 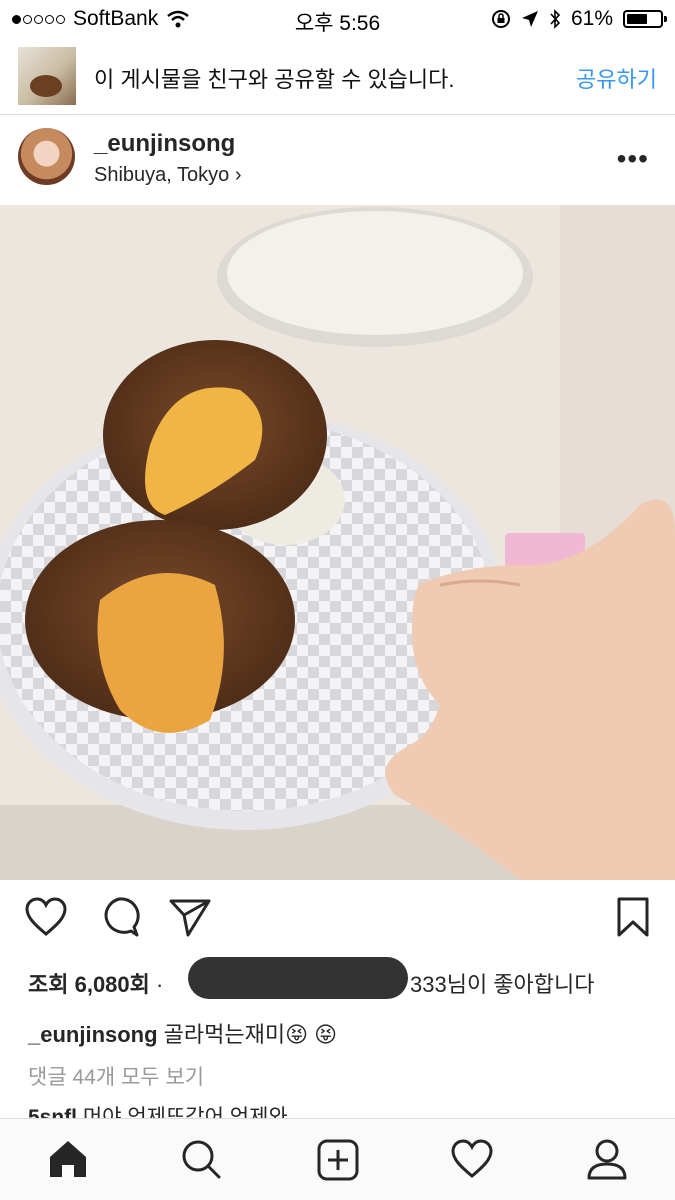 I want to click on comment-username: 5snfl, so click(x=52, y=1112).